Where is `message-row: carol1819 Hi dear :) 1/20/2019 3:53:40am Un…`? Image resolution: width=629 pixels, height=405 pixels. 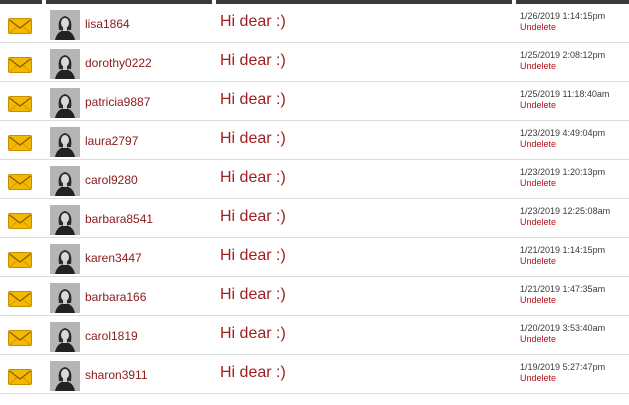 message-row: carol1819 Hi dear :) 1/20/2019 3:53:40am Un… is located at coordinates (314, 335).